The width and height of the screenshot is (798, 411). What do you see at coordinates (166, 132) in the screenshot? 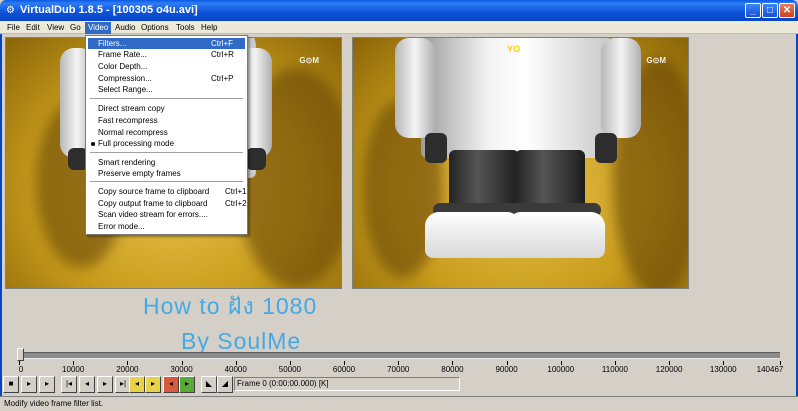
I see `menu-item-normal-recompress: Normal recompress` at bounding box center [166, 132].